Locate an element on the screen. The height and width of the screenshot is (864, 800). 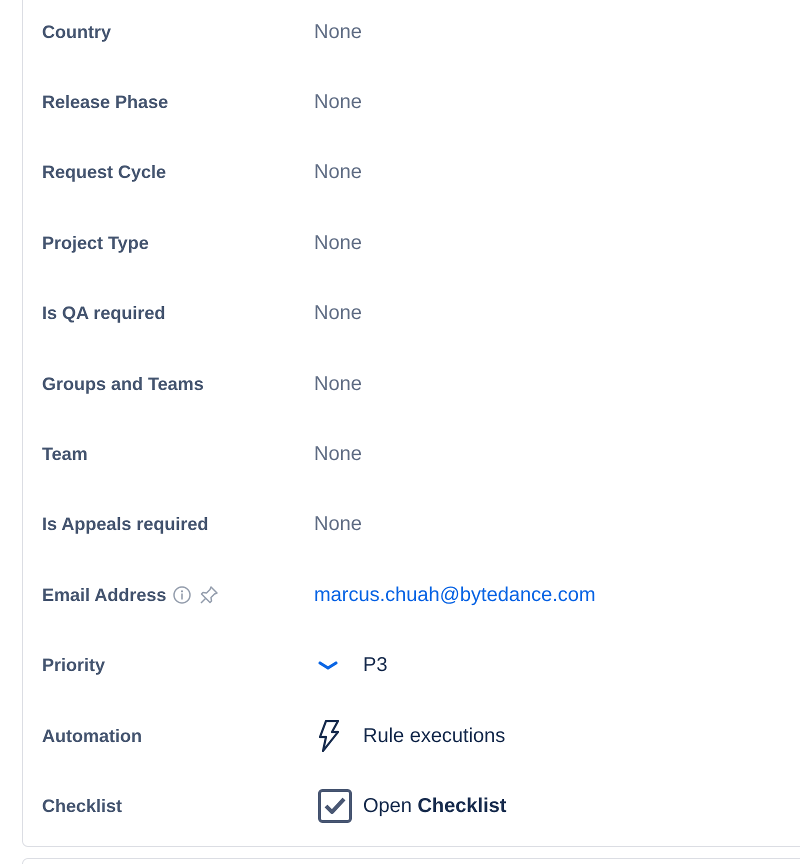
rule-executions-link: Rule executions is located at coordinates (434, 736).